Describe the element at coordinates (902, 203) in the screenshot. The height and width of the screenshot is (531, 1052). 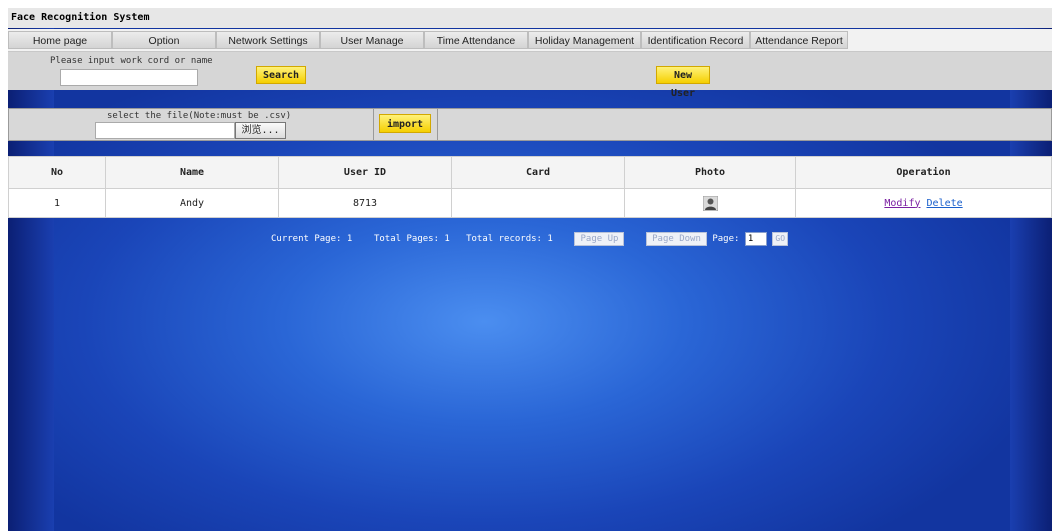
I see `modify-link: Modify` at that location.